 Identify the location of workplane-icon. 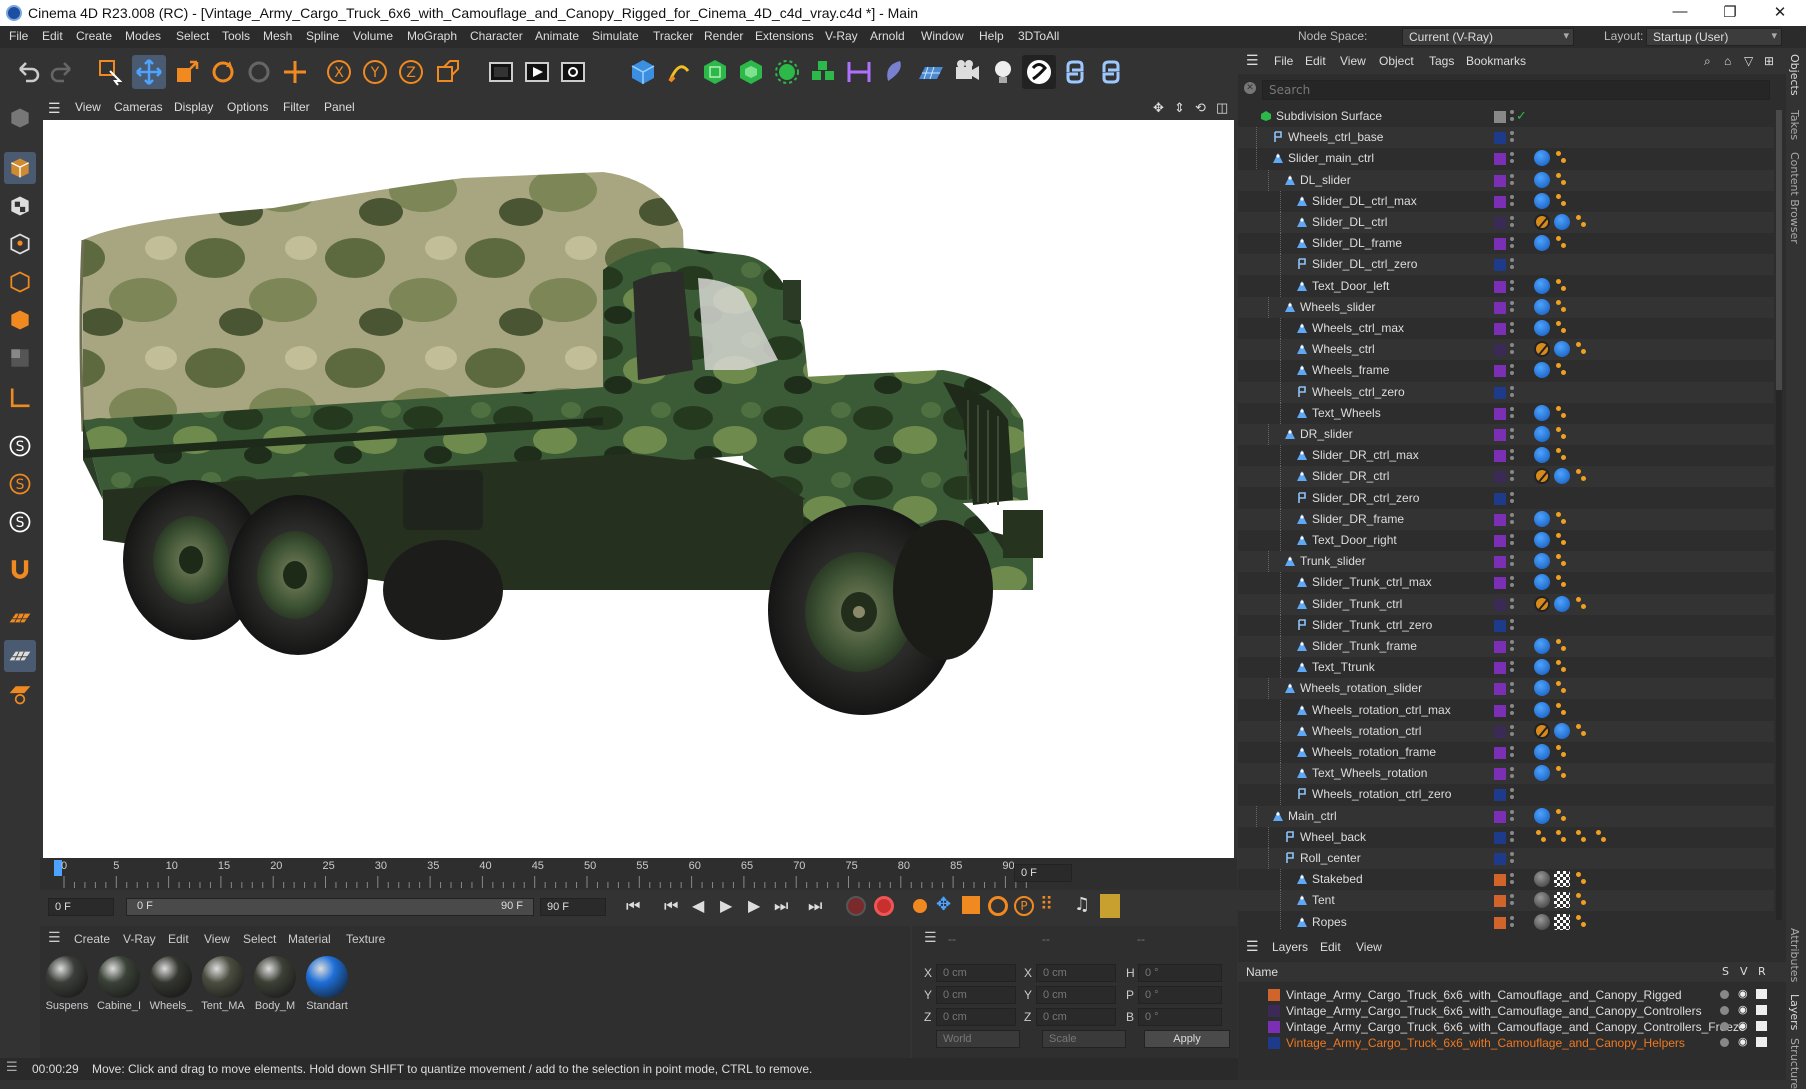
(20, 618).